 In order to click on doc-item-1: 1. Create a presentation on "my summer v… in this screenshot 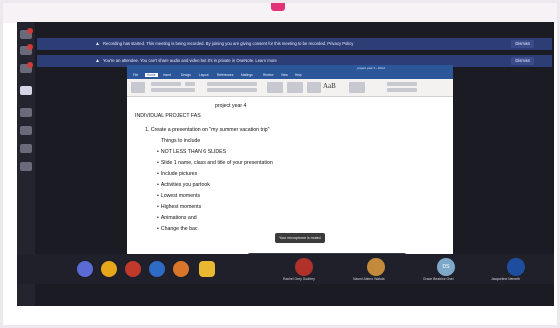, I will do `click(207, 130)`.